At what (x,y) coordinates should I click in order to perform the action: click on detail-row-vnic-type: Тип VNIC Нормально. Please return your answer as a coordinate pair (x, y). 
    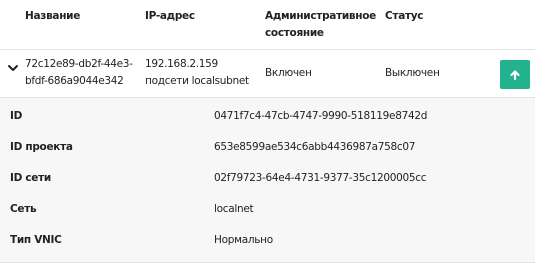
    Looking at the image, I should click on (267, 241).